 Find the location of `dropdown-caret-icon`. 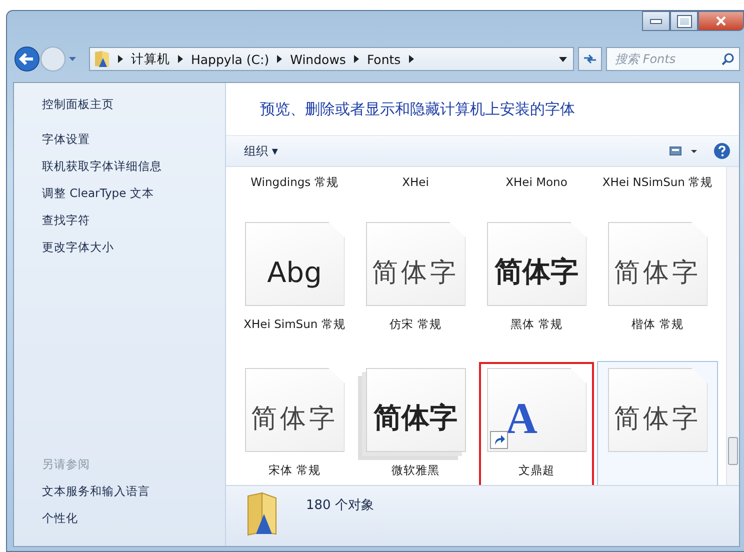

dropdown-caret-icon is located at coordinates (563, 59).